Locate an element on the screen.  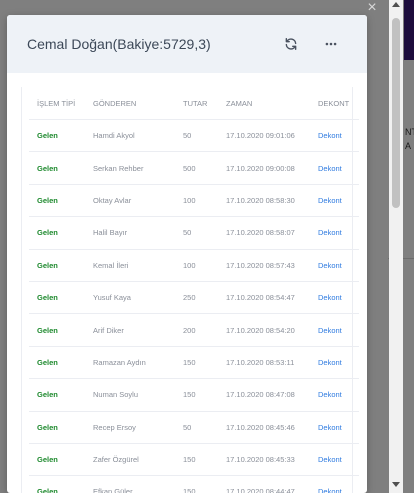
scrollbar-thumb is located at coordinates (396, 113).